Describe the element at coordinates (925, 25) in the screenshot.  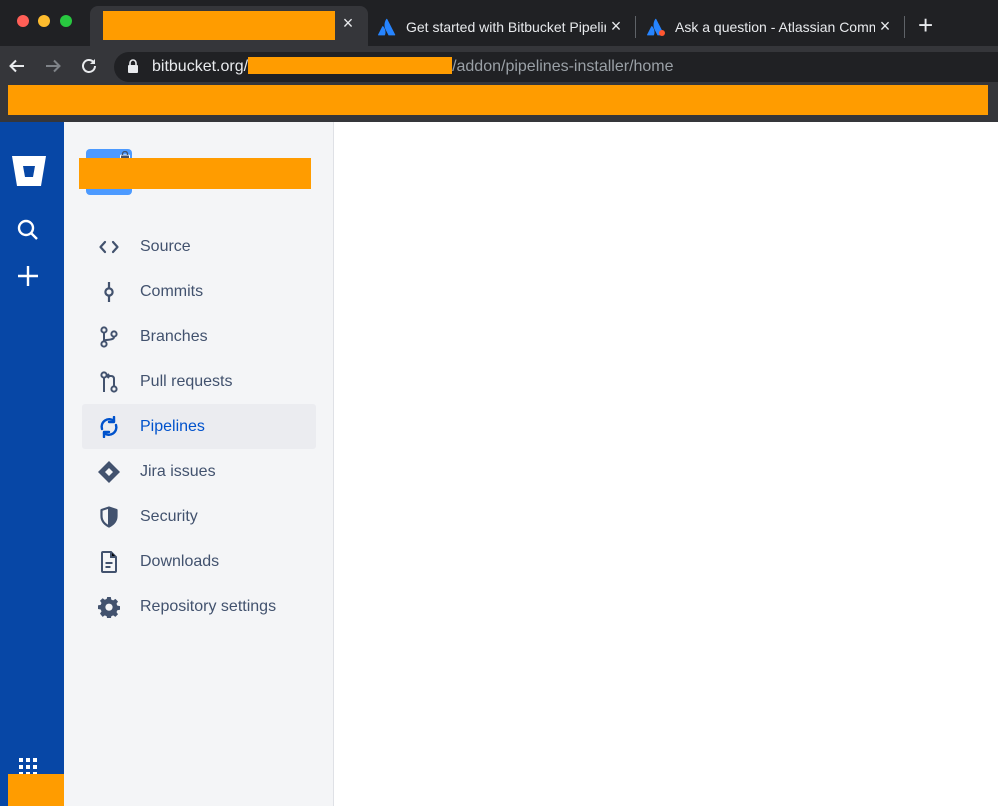
I see `new-tab-button: +` at that location.